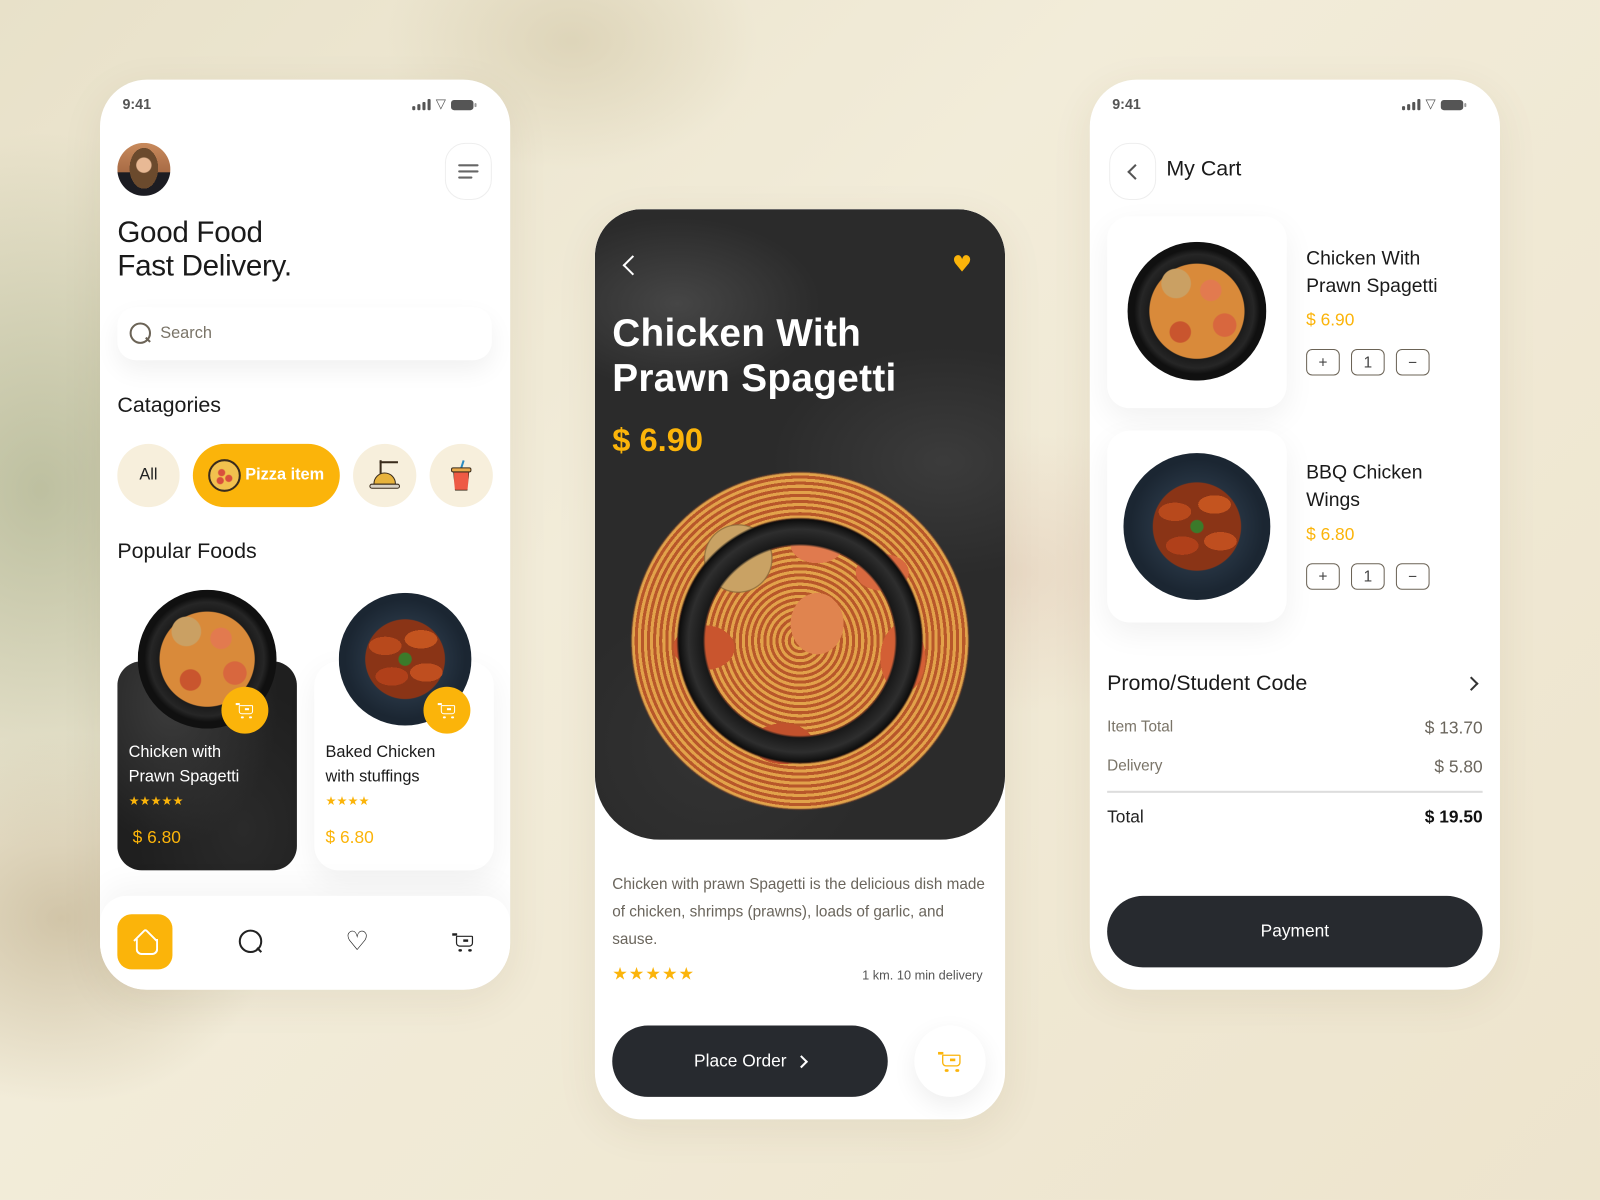  Describe the element at coordinates (1364, 487) in the screenshot. I see `cart-item-name: BBQ Chicken Wings` at that location.